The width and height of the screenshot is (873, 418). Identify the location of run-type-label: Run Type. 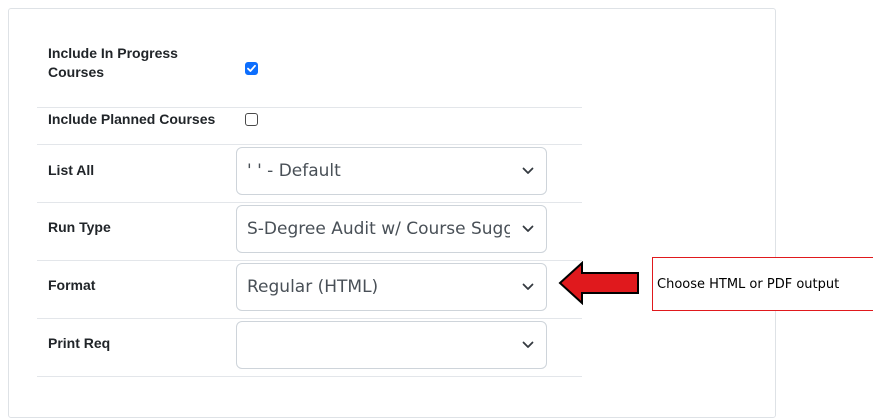
(79, 227).